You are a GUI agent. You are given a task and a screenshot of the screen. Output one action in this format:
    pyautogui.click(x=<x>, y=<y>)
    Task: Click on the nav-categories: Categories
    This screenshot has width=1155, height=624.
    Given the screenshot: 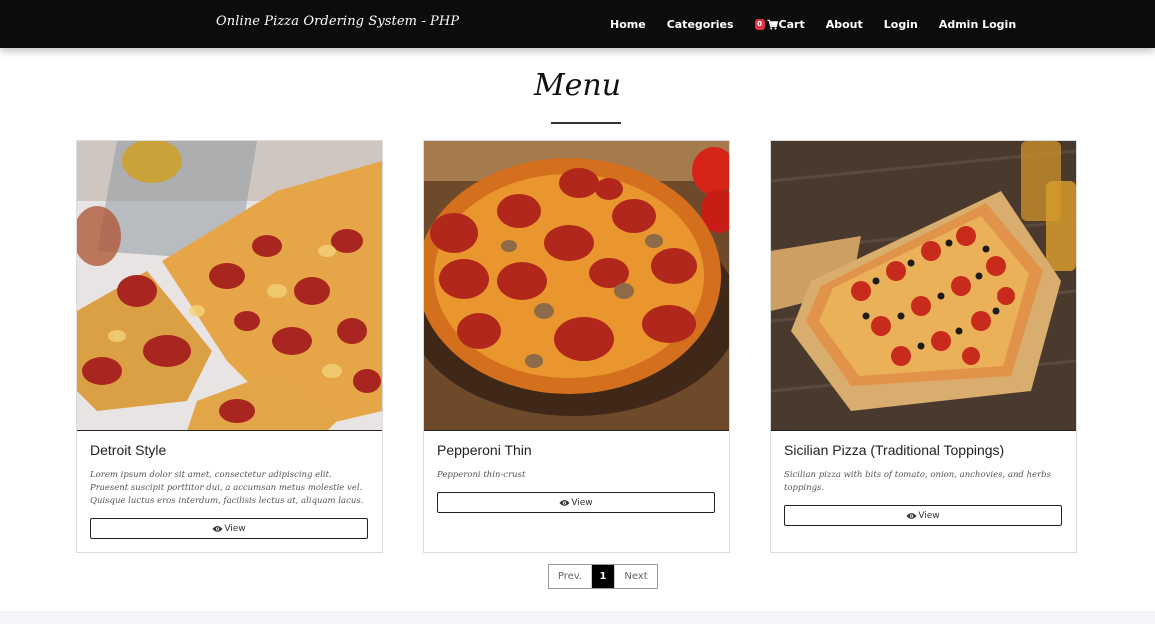 What is the action you would take?
    pyautogui.click(x=700, y=24)
    